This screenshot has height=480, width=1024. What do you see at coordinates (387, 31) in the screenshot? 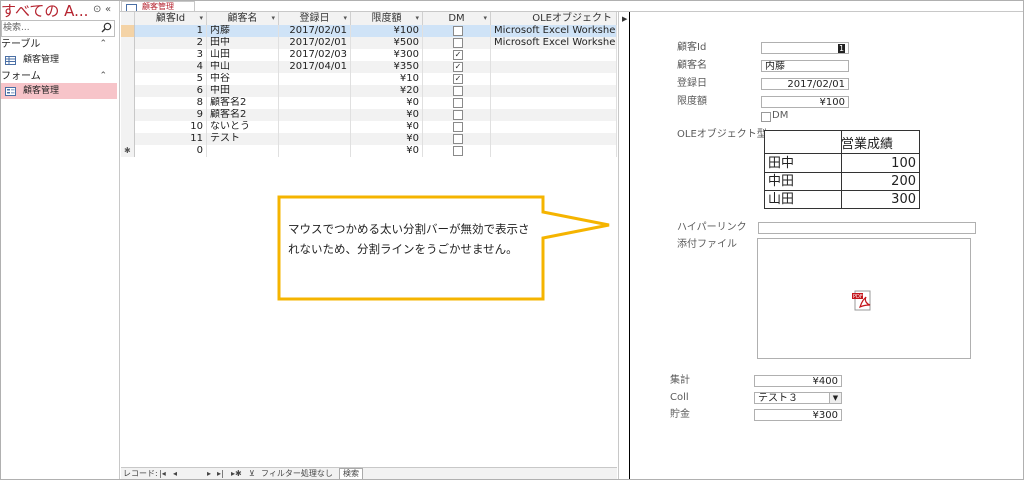
I see `cell-limit: ¥100` at bounding box center [387, 31].